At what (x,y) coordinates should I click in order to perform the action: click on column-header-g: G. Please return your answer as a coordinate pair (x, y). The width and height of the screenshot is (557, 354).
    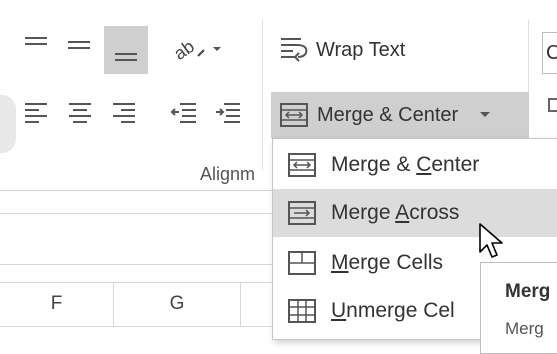
    Looking at the image, I should click on (177, 304).